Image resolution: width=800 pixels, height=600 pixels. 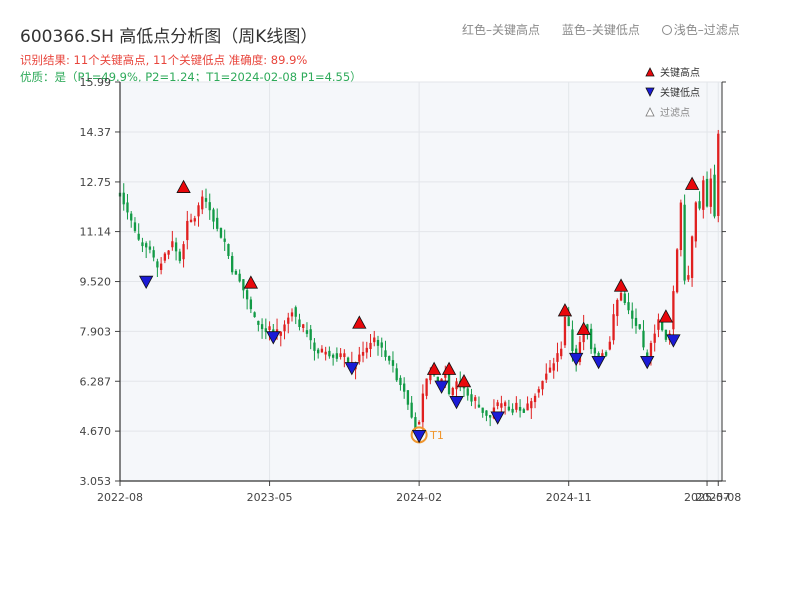 I want to click on y-tick-label: 9.520, so click(x=96, y=282).